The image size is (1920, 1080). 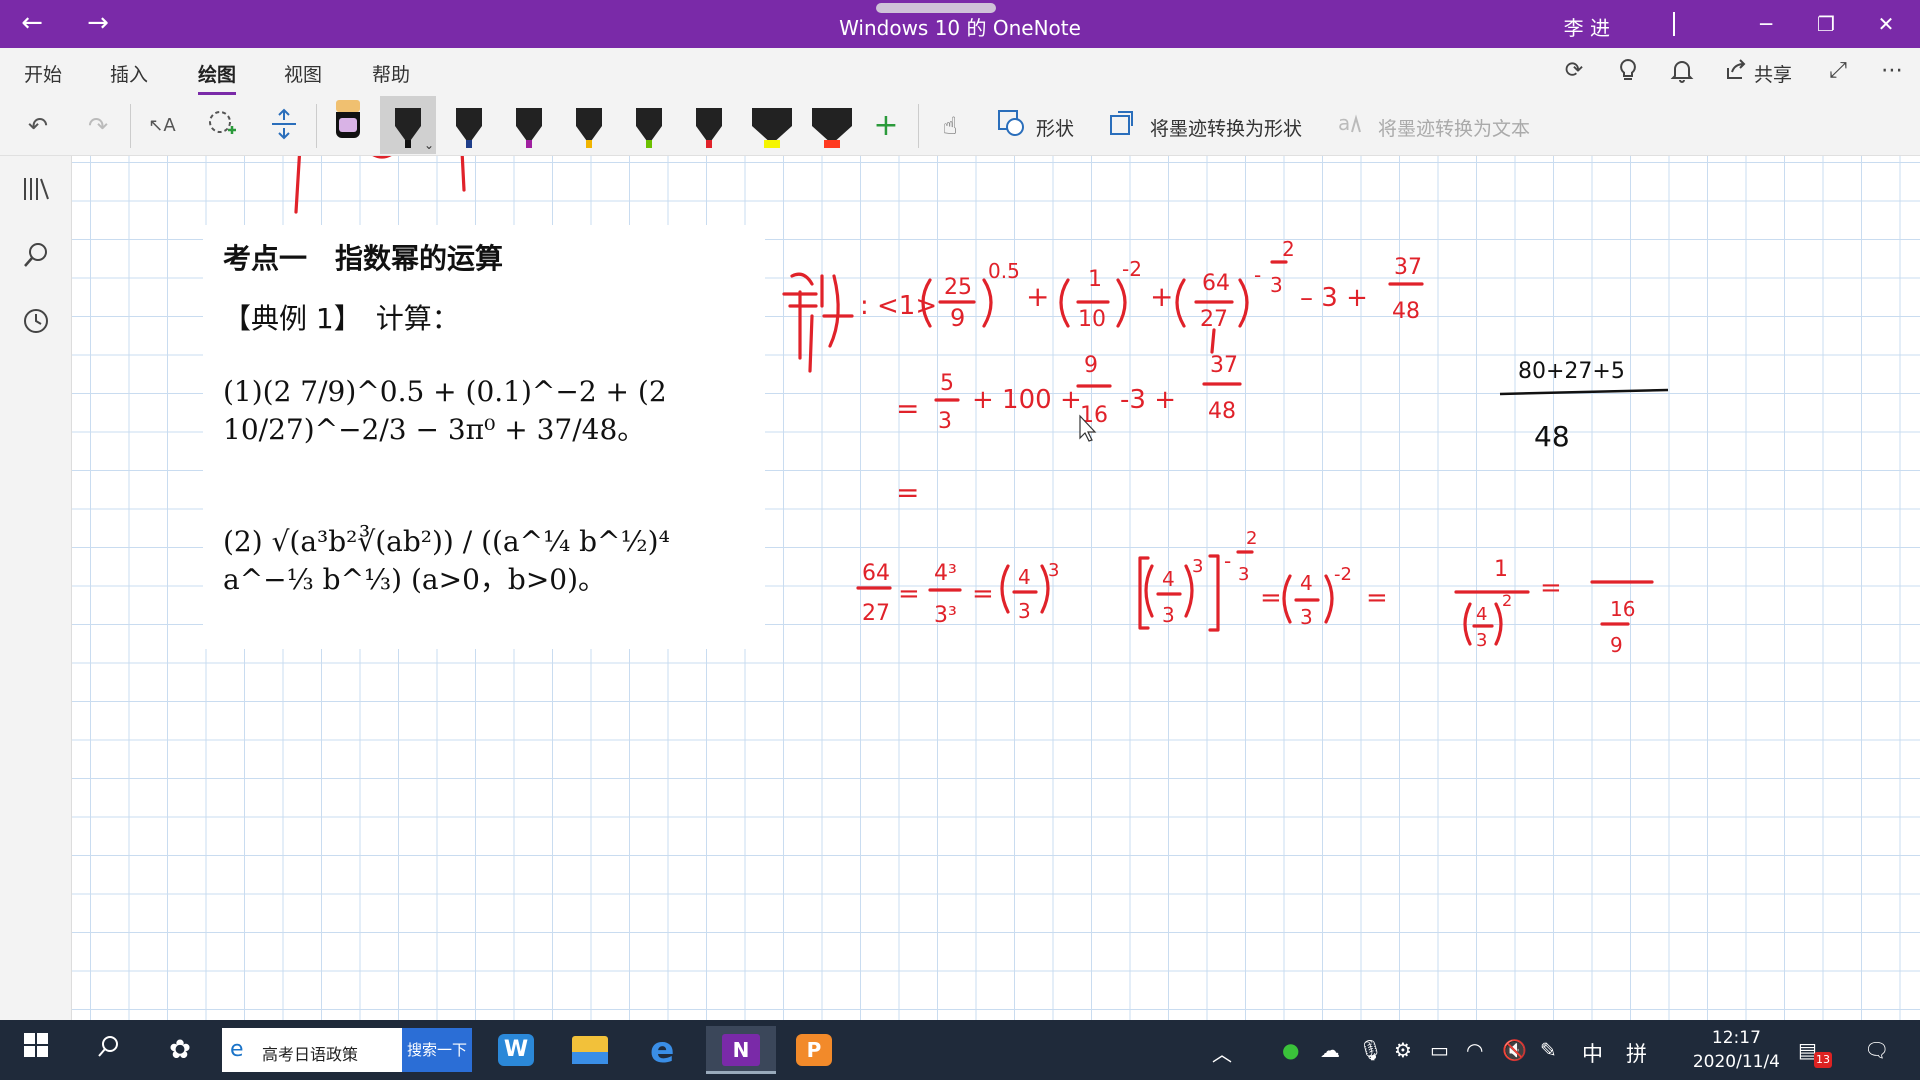 What do you see at coordinates (516, 1050) in the screenshot?
I see `taskbar-app-wps: W` at bounding box center [516, 1050].